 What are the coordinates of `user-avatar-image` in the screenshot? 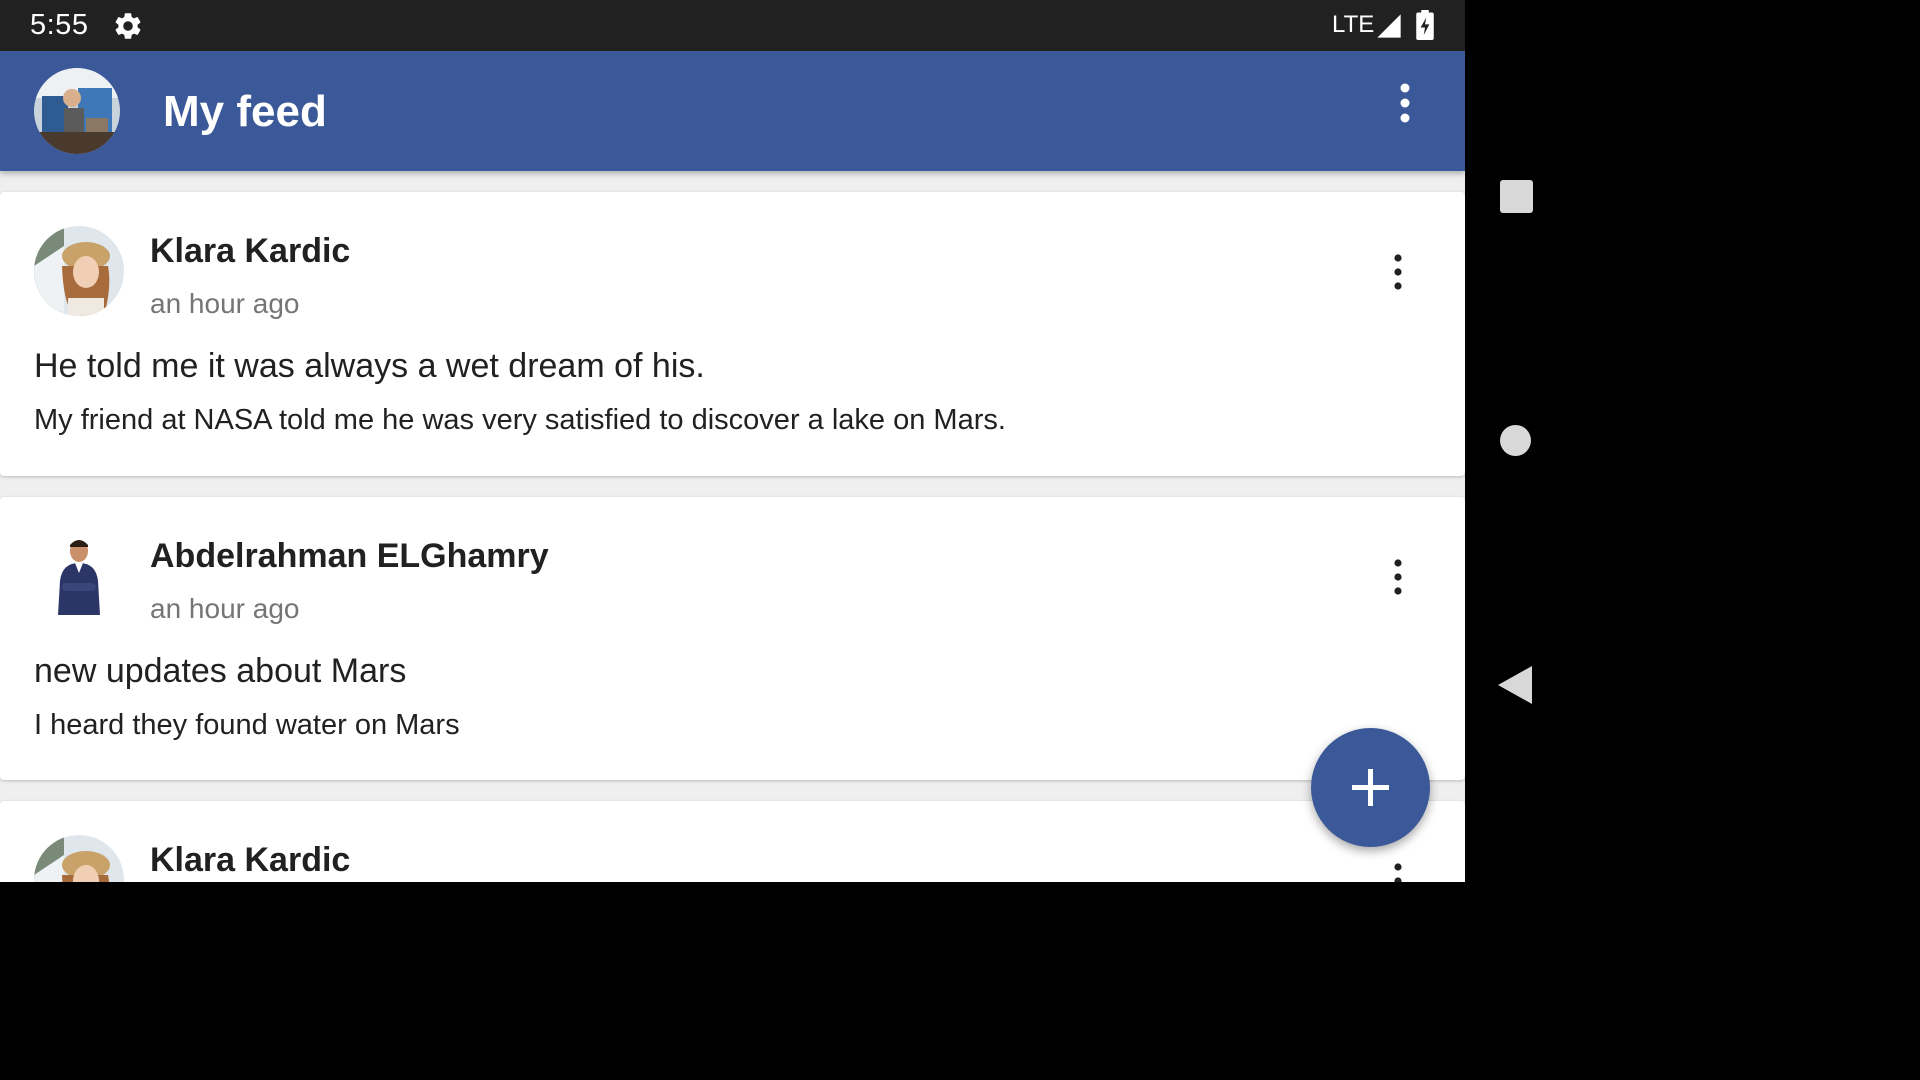 It's located at (77, 111).